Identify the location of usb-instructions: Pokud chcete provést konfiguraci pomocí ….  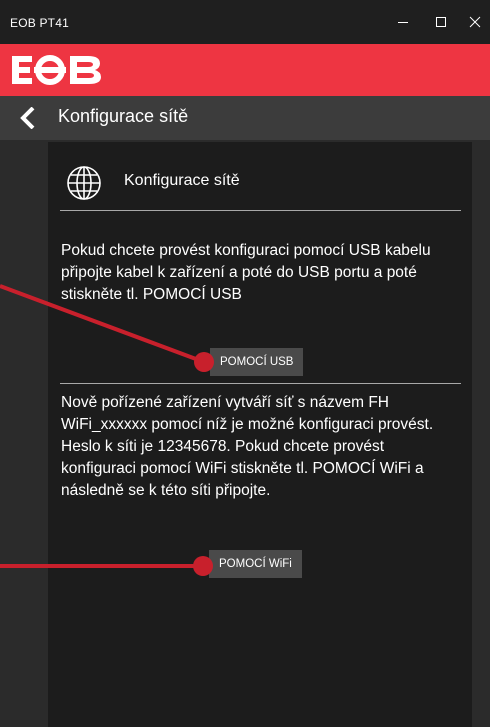
(246, 272).